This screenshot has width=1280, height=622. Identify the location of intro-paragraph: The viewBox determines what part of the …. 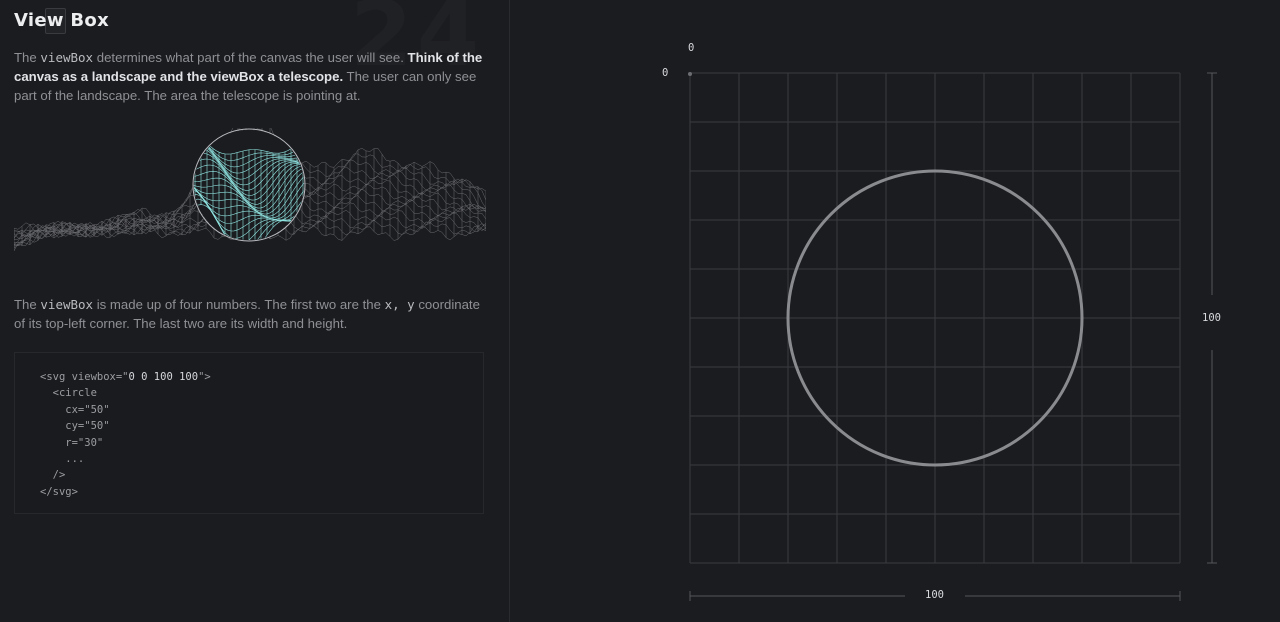
(248, 76).